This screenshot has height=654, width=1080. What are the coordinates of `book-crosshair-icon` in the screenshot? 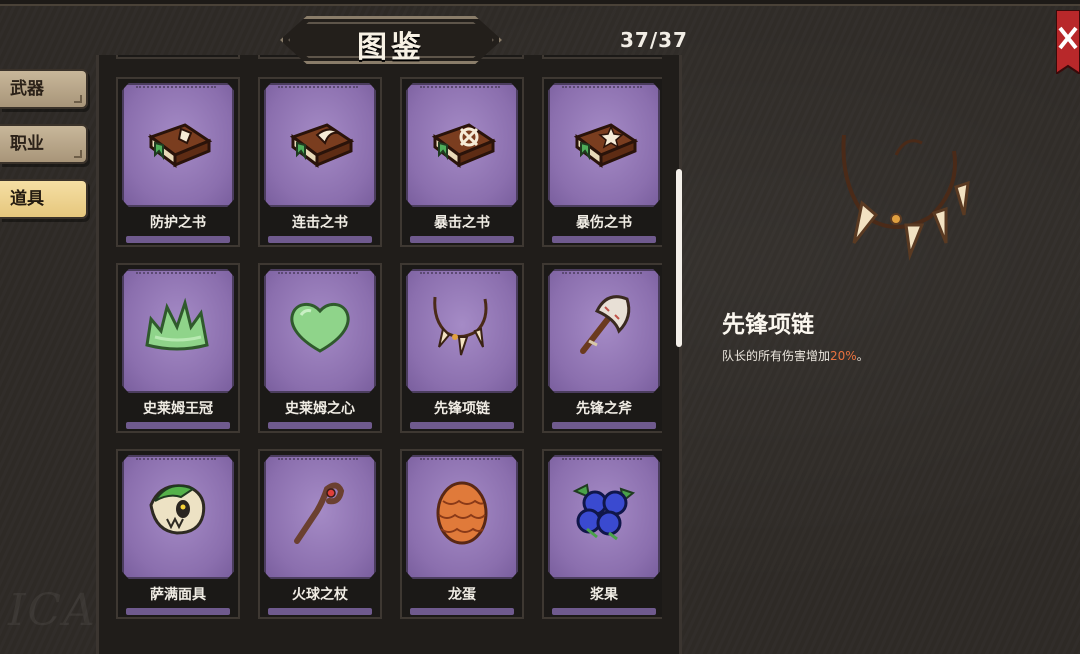 It's located at (464, 145).